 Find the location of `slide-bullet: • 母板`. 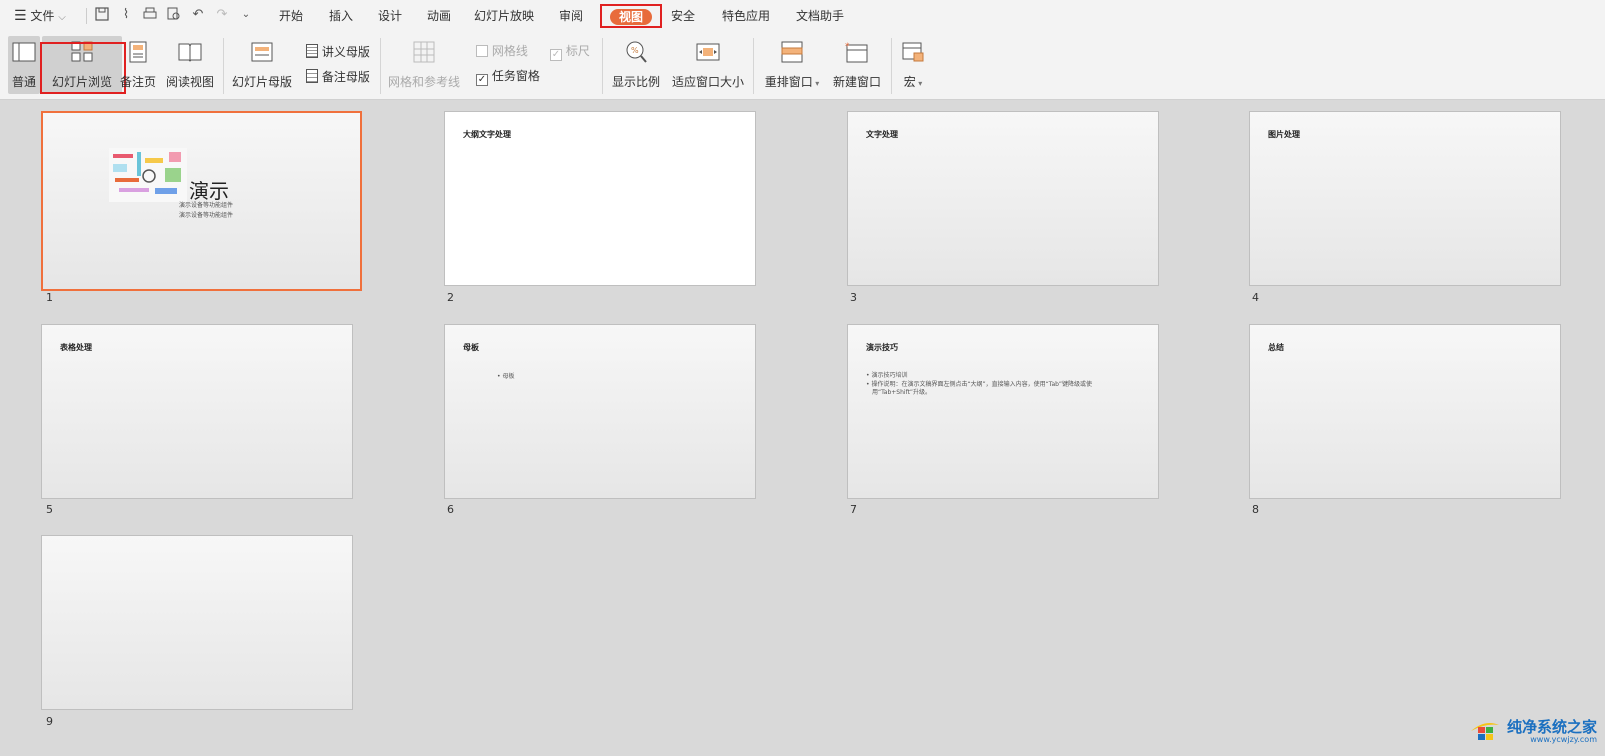

slide-bullet: • 母板 is located at coordinates (506, 376).